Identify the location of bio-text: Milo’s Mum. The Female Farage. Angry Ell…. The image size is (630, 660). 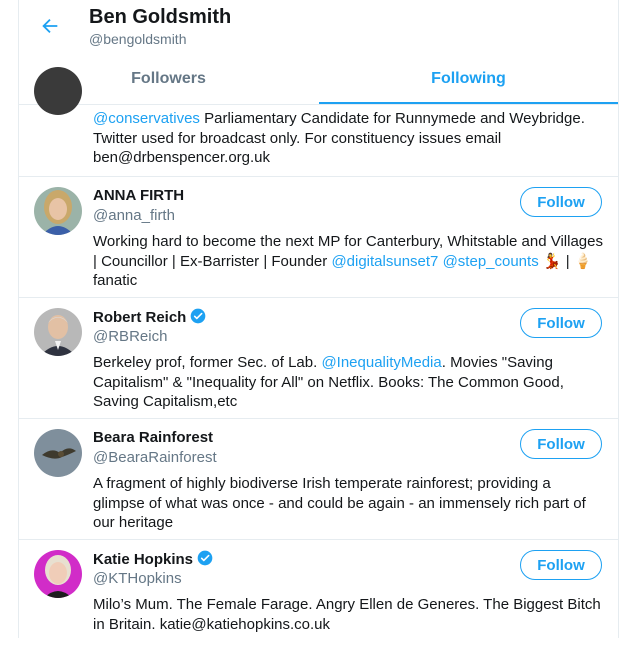
(347, 614).